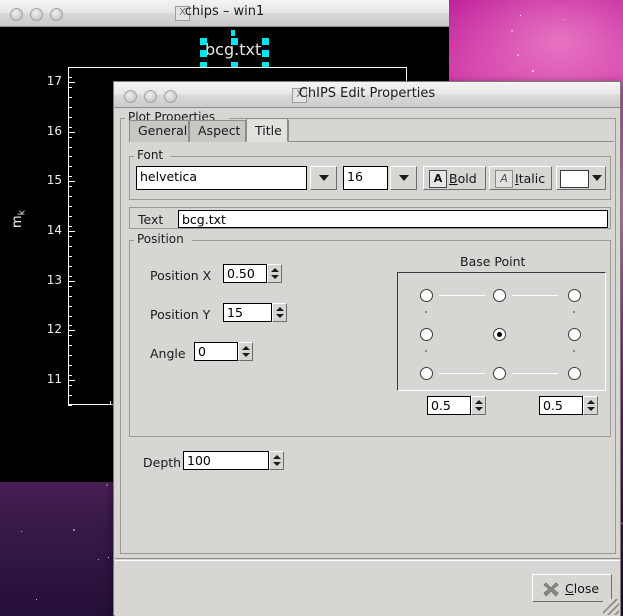  What do you see at coordinates (449, 405) in the screenshot?
I see `base-point-offset-x-input: 0.5` at bounding box center [449, 405].